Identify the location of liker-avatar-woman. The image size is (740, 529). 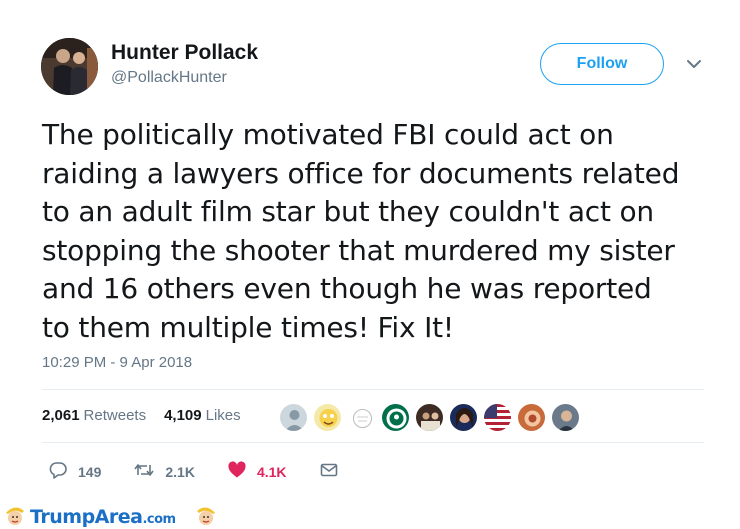
(463, 417).